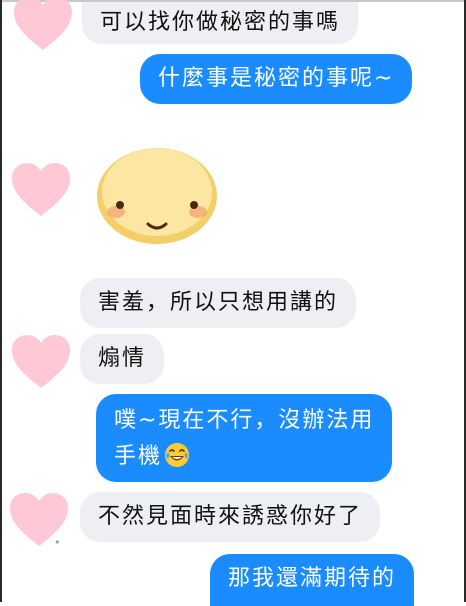  I want to click on message-text: 害羞，所以只想用講的, so click(218, 302).